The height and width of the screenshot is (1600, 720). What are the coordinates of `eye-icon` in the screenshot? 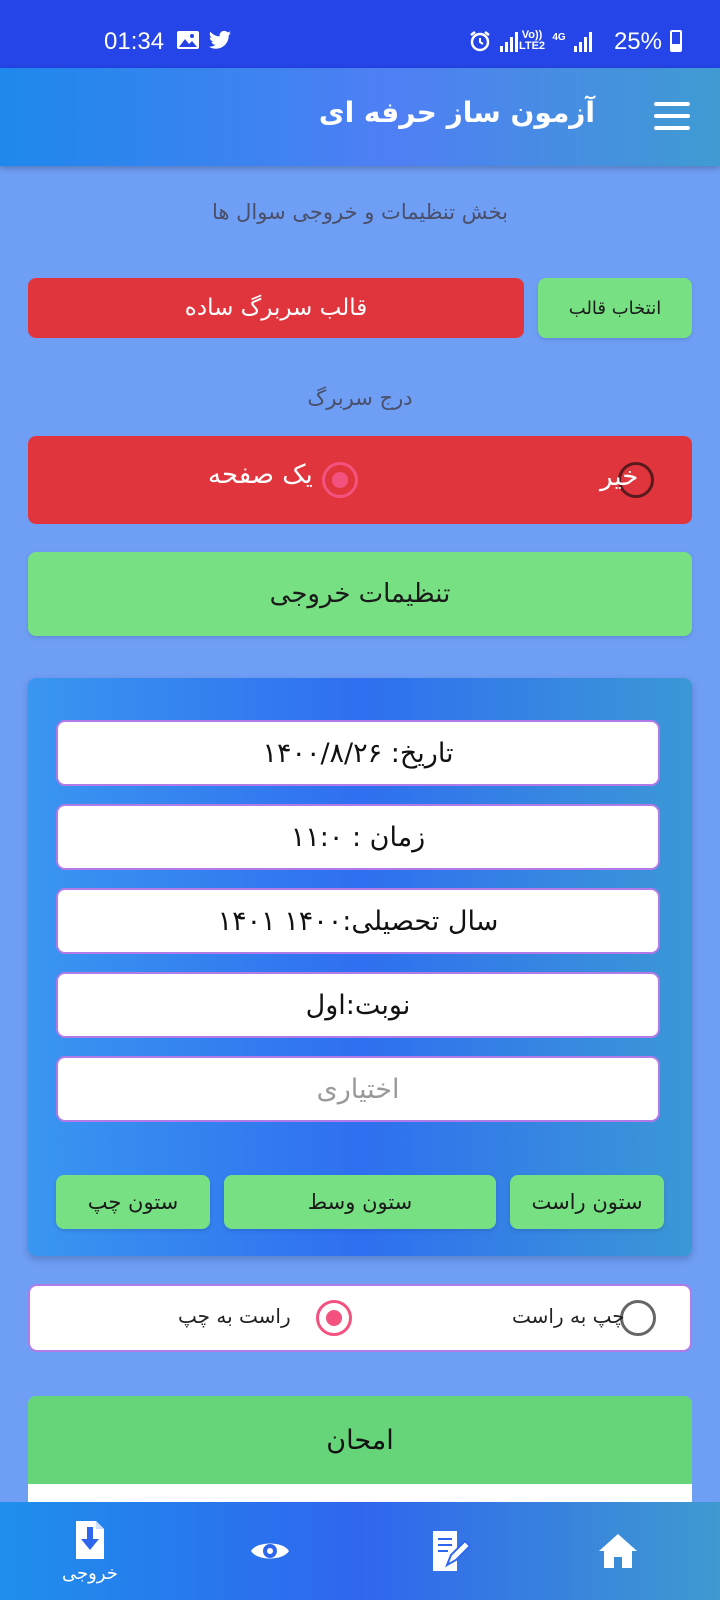 It's located at (270, 1551).